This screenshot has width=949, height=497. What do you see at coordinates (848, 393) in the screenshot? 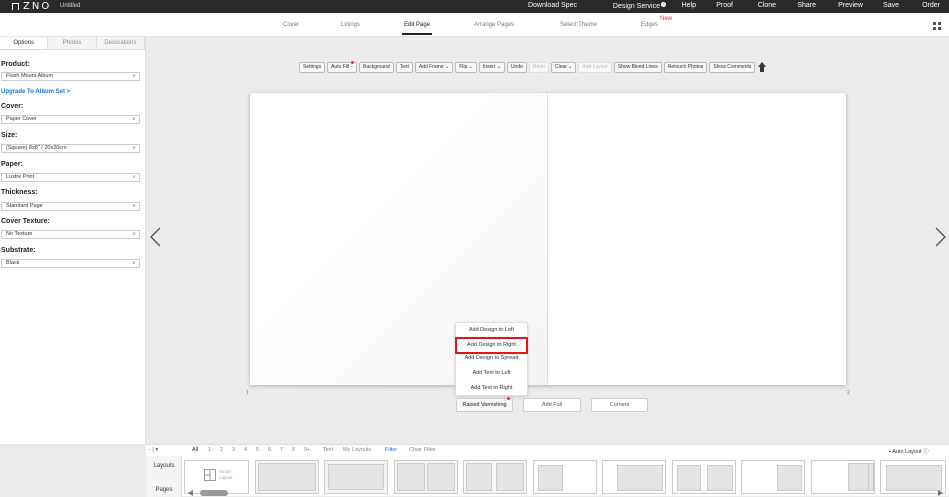
I see `right-page-number: 2` at bounding box center [848, 393].